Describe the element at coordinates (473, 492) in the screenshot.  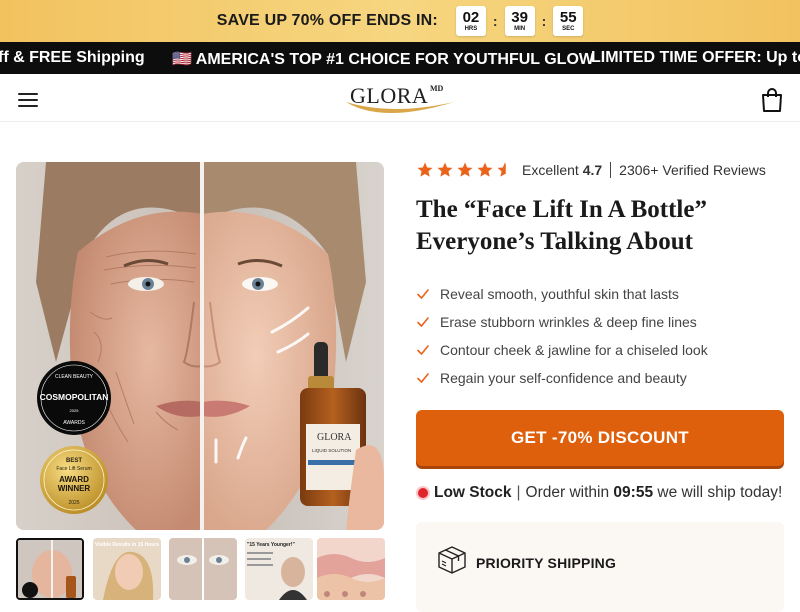
I see `stock-status: Low Stock` at that location.